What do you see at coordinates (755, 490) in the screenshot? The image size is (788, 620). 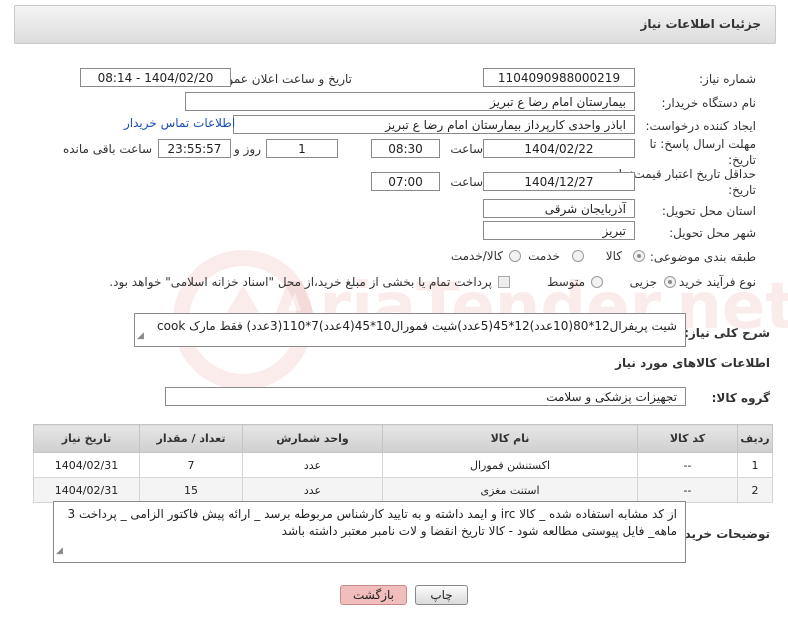 I see `cell-row-number: 2` at bounding box center [755, 490].